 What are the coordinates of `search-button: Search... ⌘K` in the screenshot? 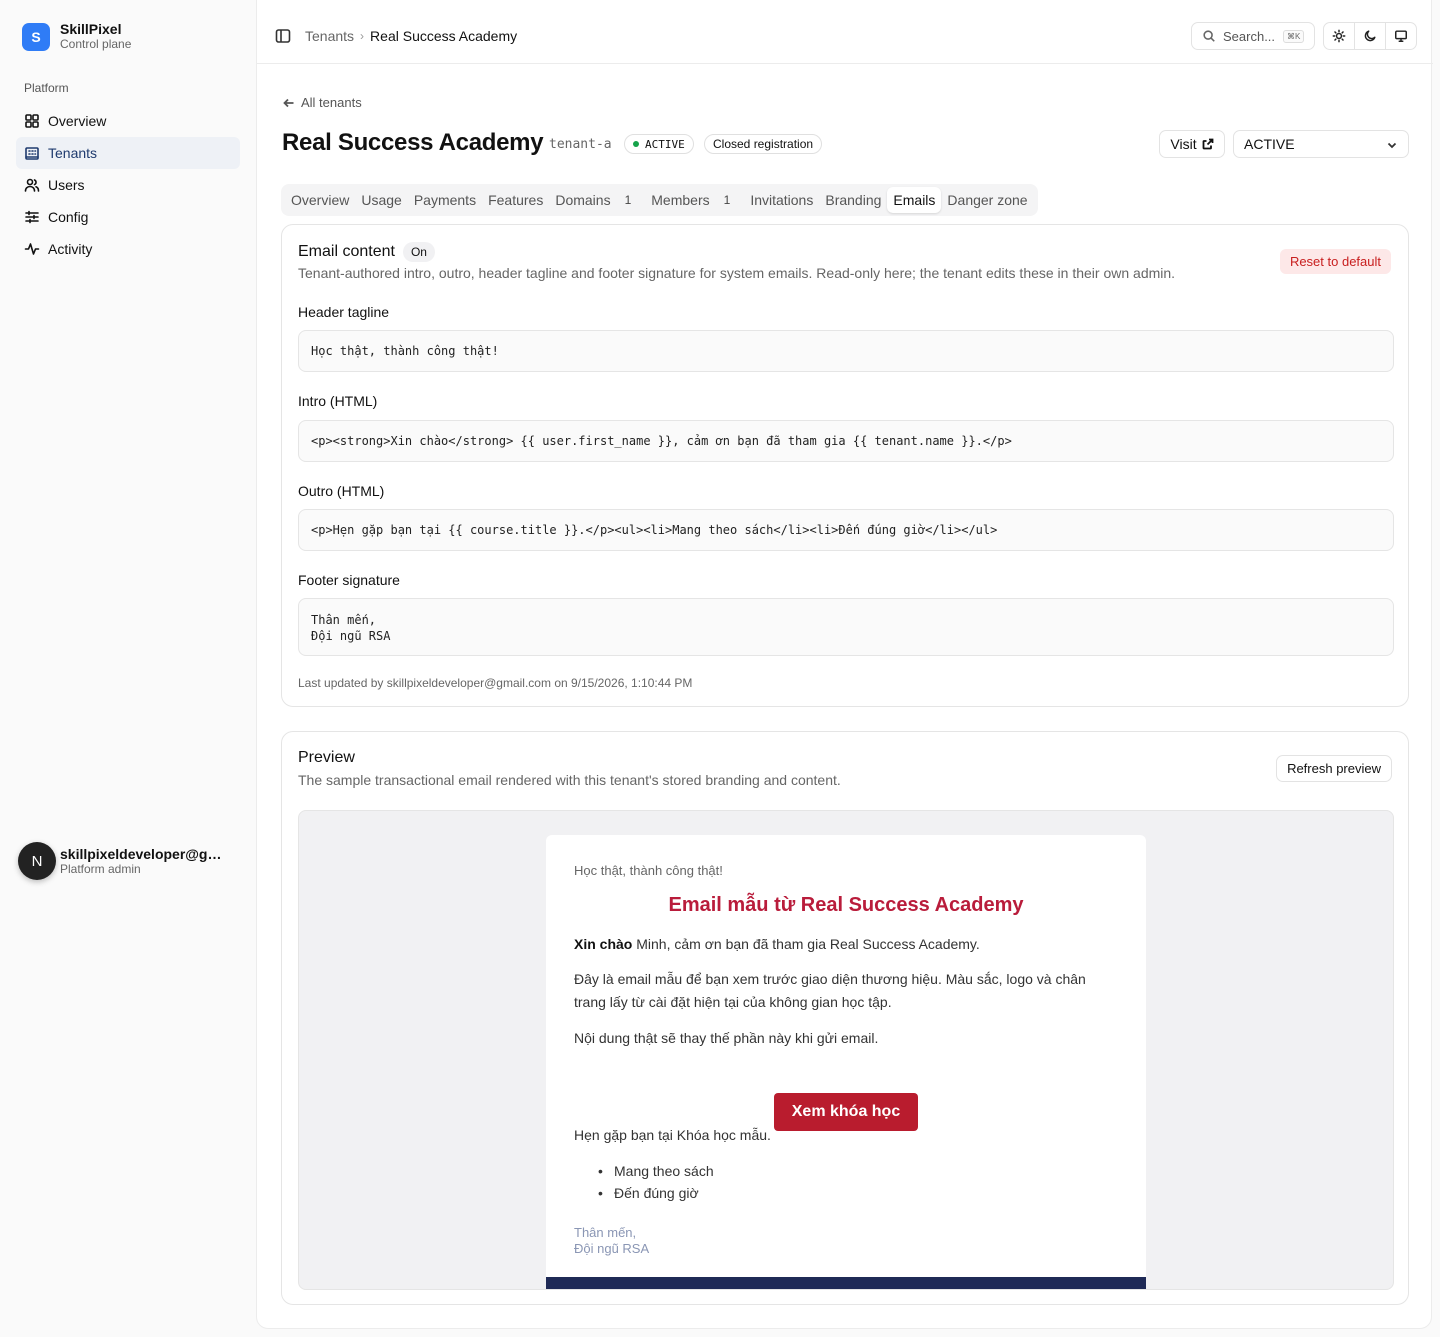 It's located at (1253, 36).